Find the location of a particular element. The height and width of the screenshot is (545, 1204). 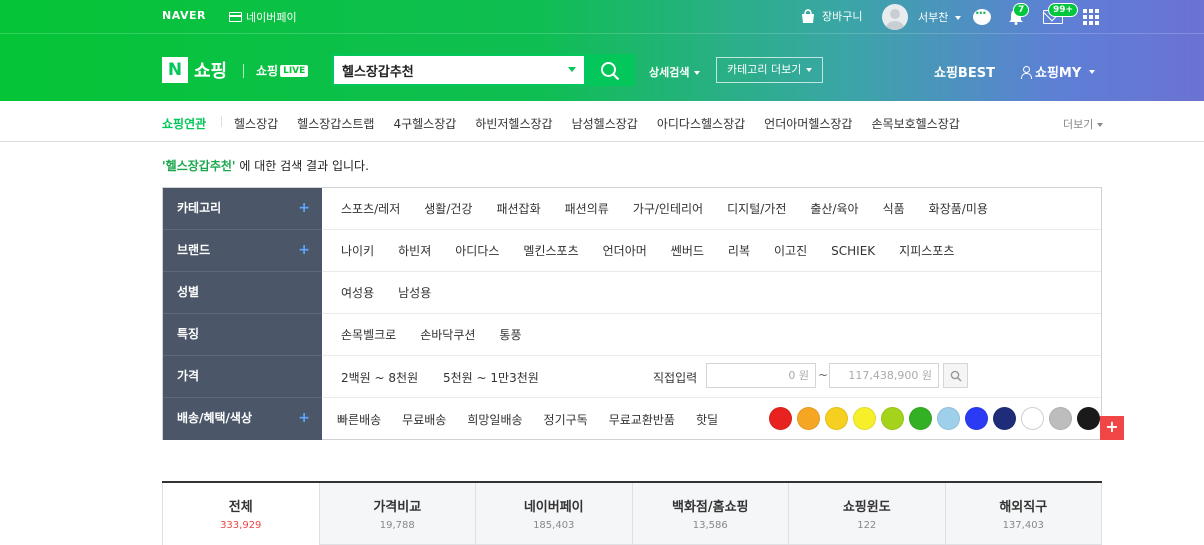

shopping-live-link: 쇼핑 LIVE is located at coordinates (282, 70).